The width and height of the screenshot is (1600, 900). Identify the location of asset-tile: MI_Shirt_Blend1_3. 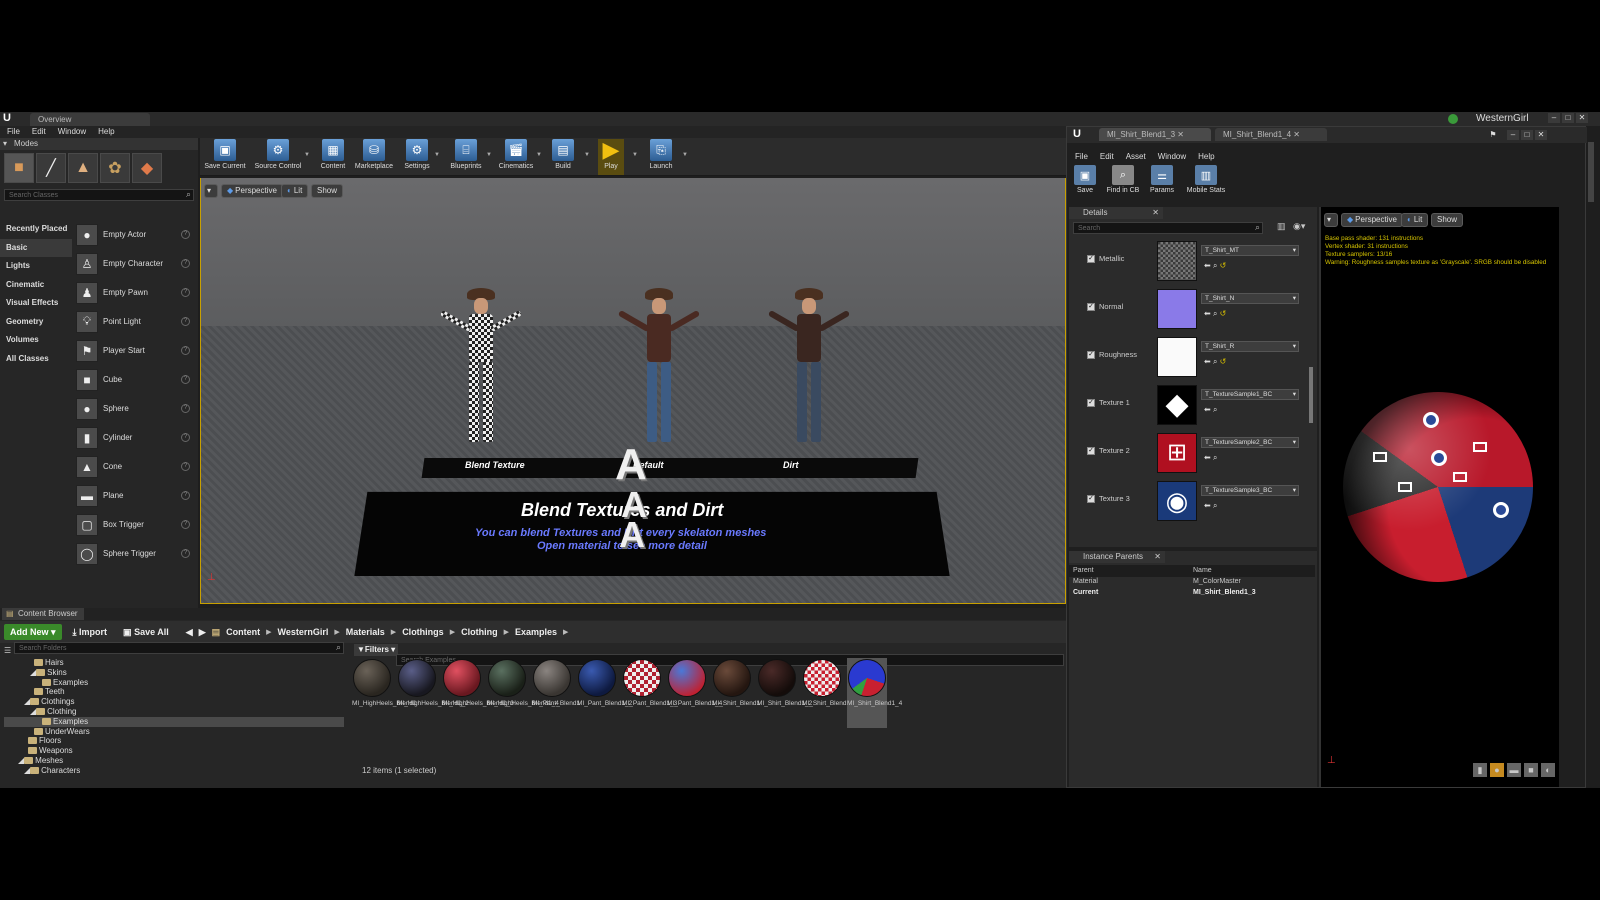
(829, 693).